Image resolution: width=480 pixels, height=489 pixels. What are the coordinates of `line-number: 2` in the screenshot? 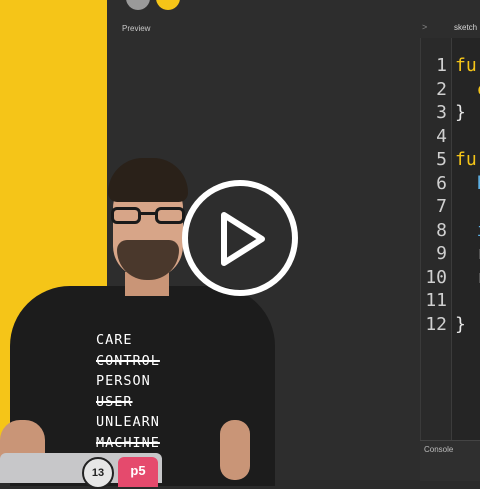 It's located at (441, 89).